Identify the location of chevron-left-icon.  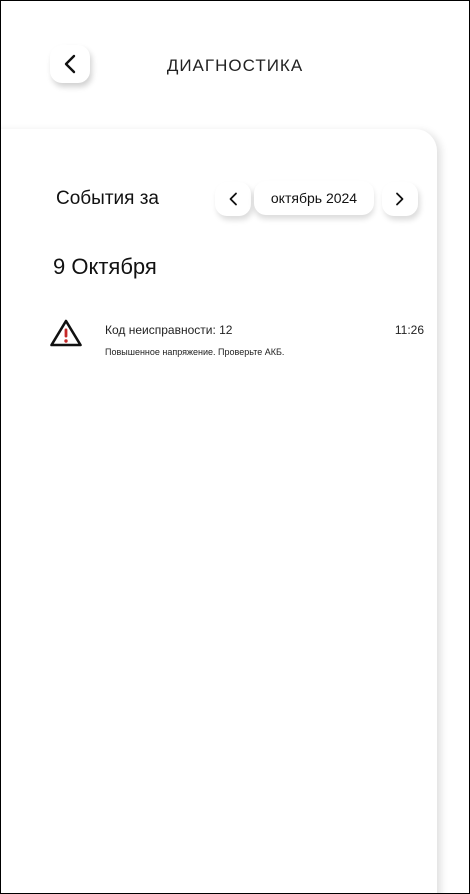
(233, 199).